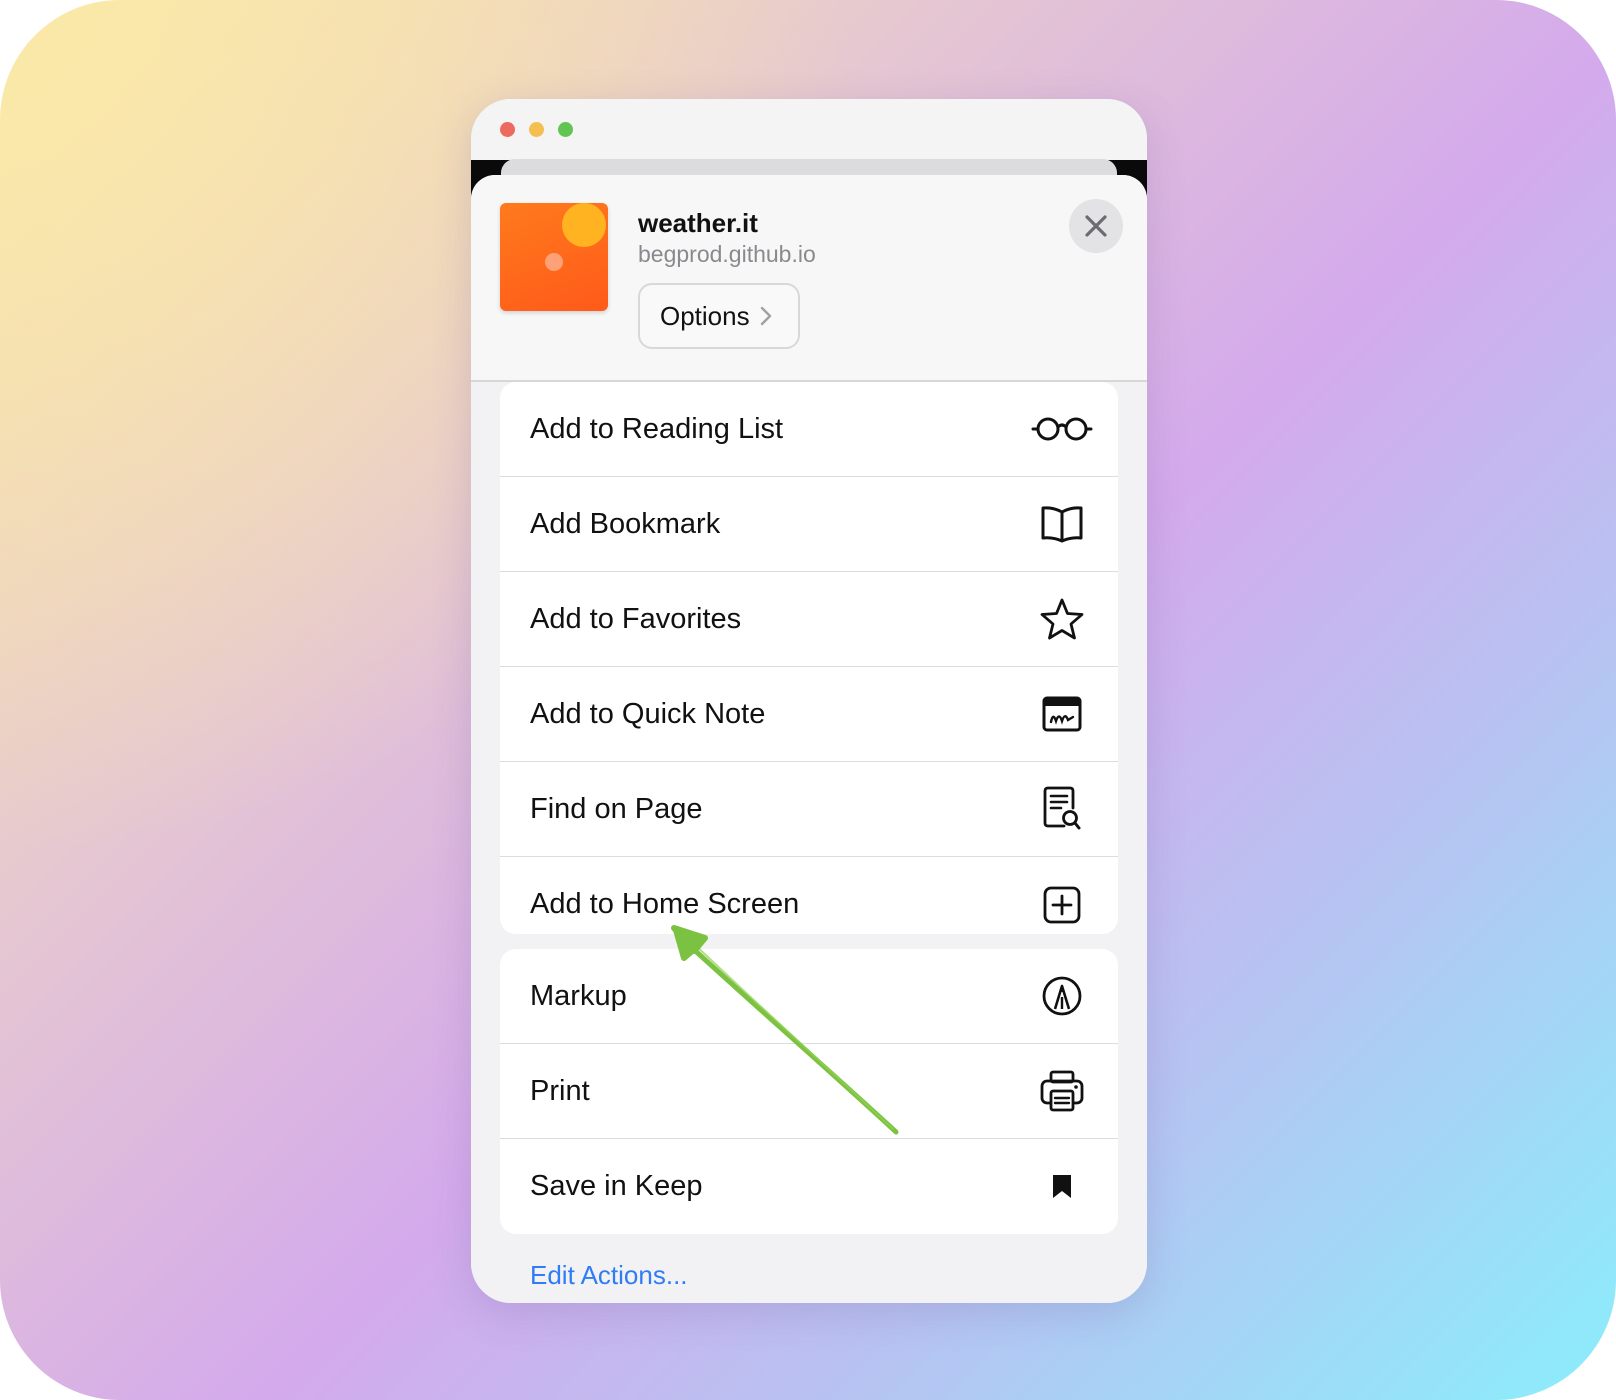  What do you see at coordinates (809, 714) in the screenshot?
I see `action-add-to-quick-note: Add to Quick Note` at bounding box center [809, 714].